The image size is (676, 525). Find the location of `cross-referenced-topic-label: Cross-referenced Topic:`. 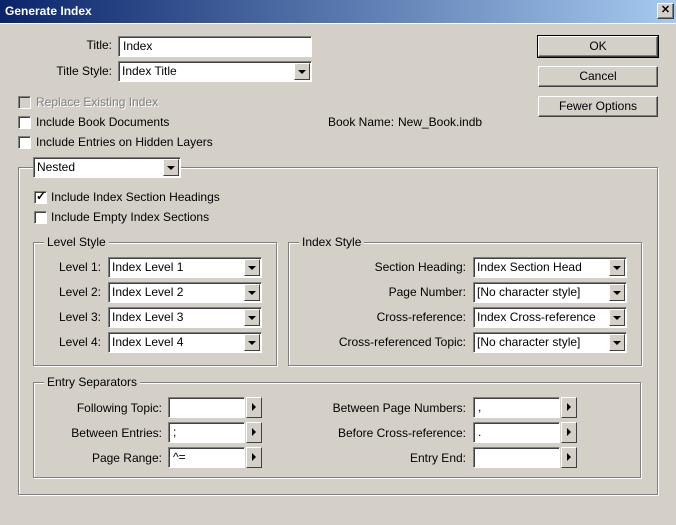

cross-referenced-topic-label: Cross-referenced Topic: is located at coordinates (402, 342).